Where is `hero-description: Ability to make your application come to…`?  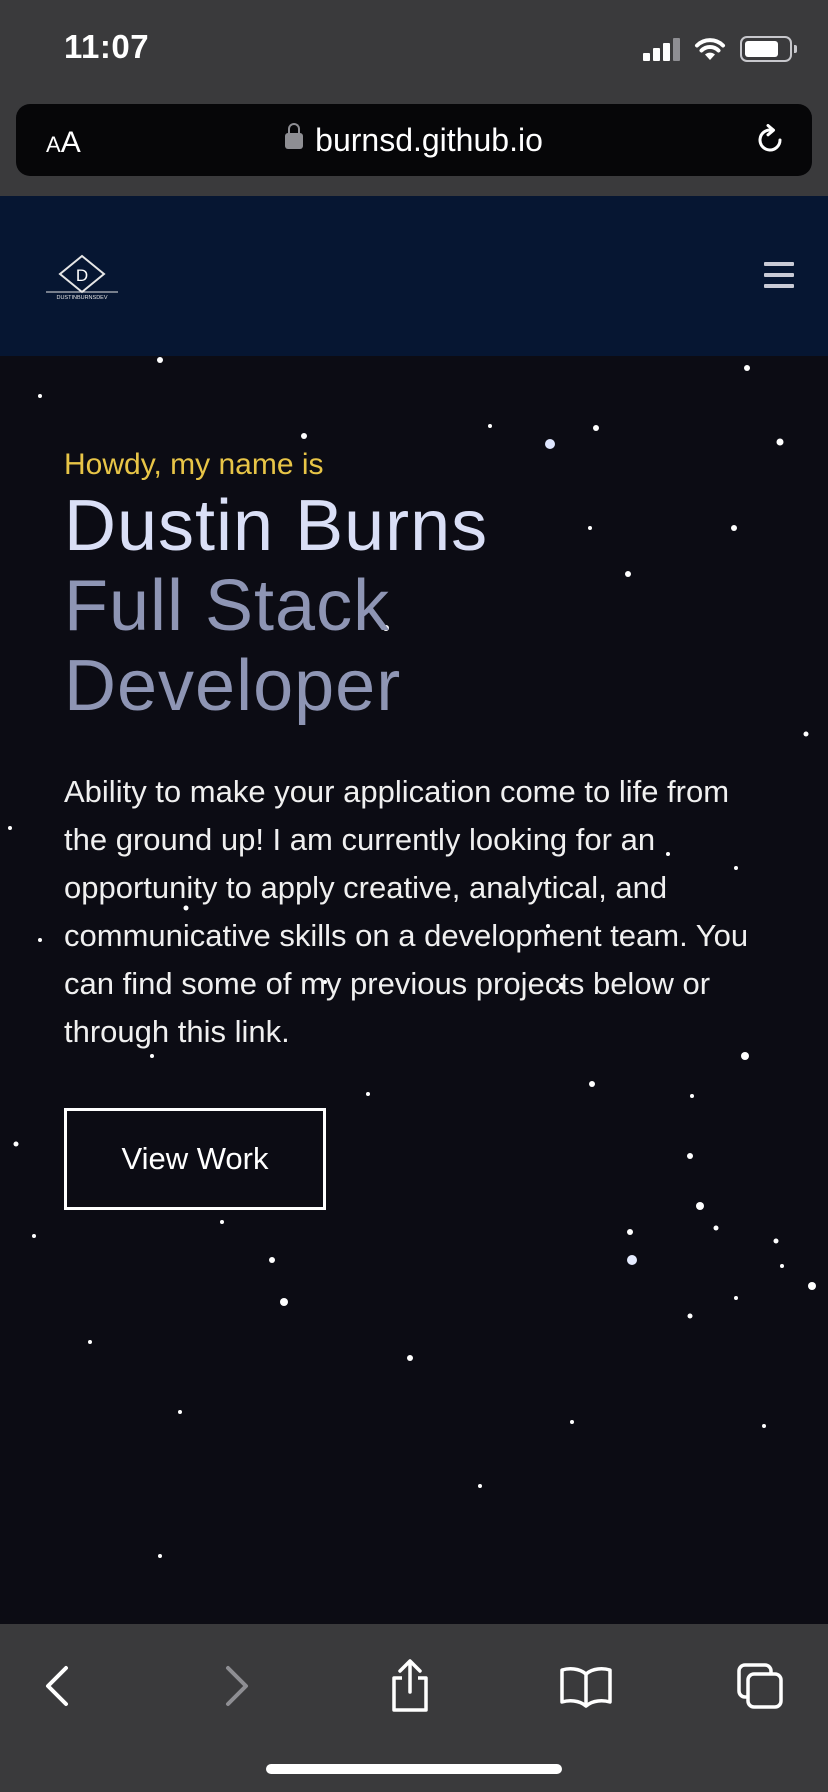
hero-description: Ability to make your application come to… is located at coordinates (406, 911).